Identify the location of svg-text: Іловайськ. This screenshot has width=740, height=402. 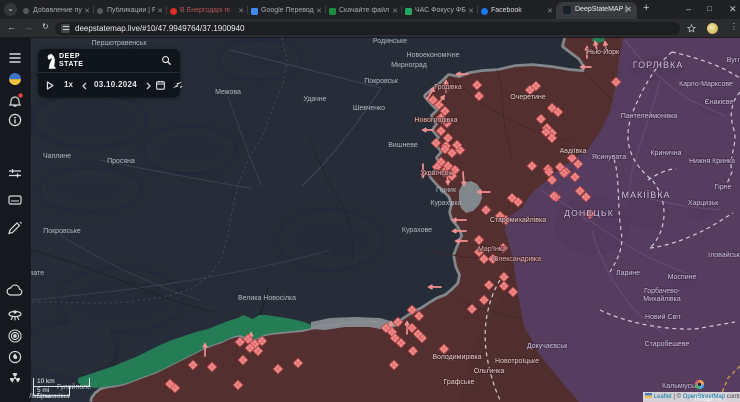
(724, 255).